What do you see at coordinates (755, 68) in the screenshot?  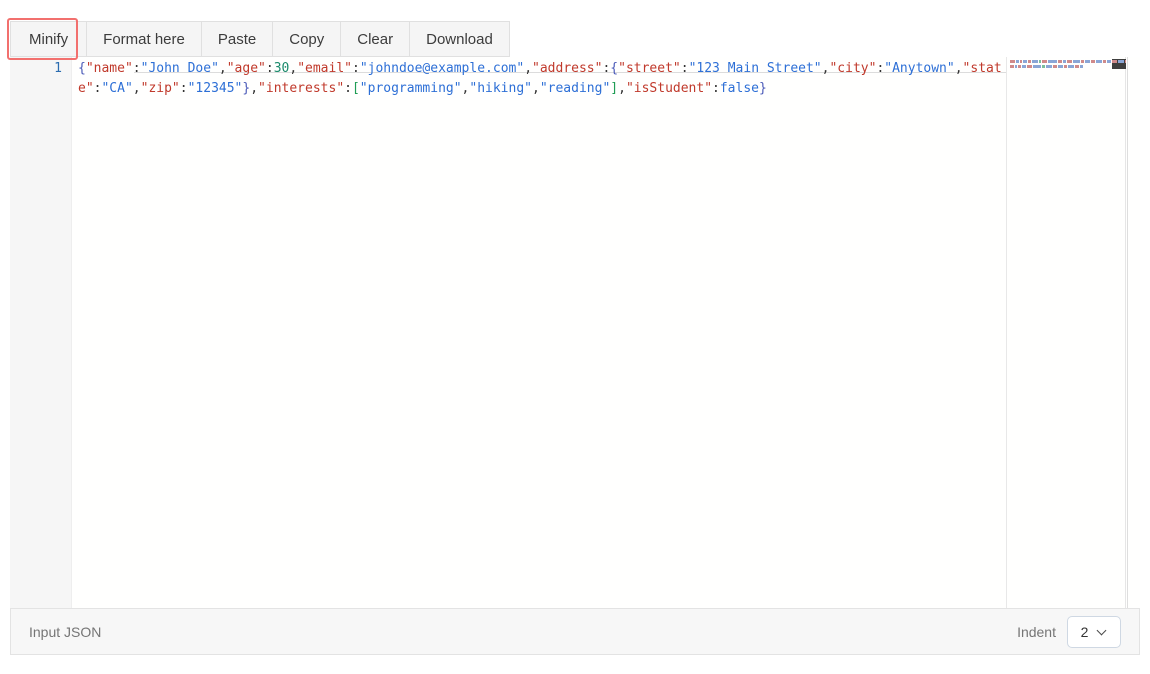 I see `json-token-str: "123 Main Street"` at bounding box center [755, 68].